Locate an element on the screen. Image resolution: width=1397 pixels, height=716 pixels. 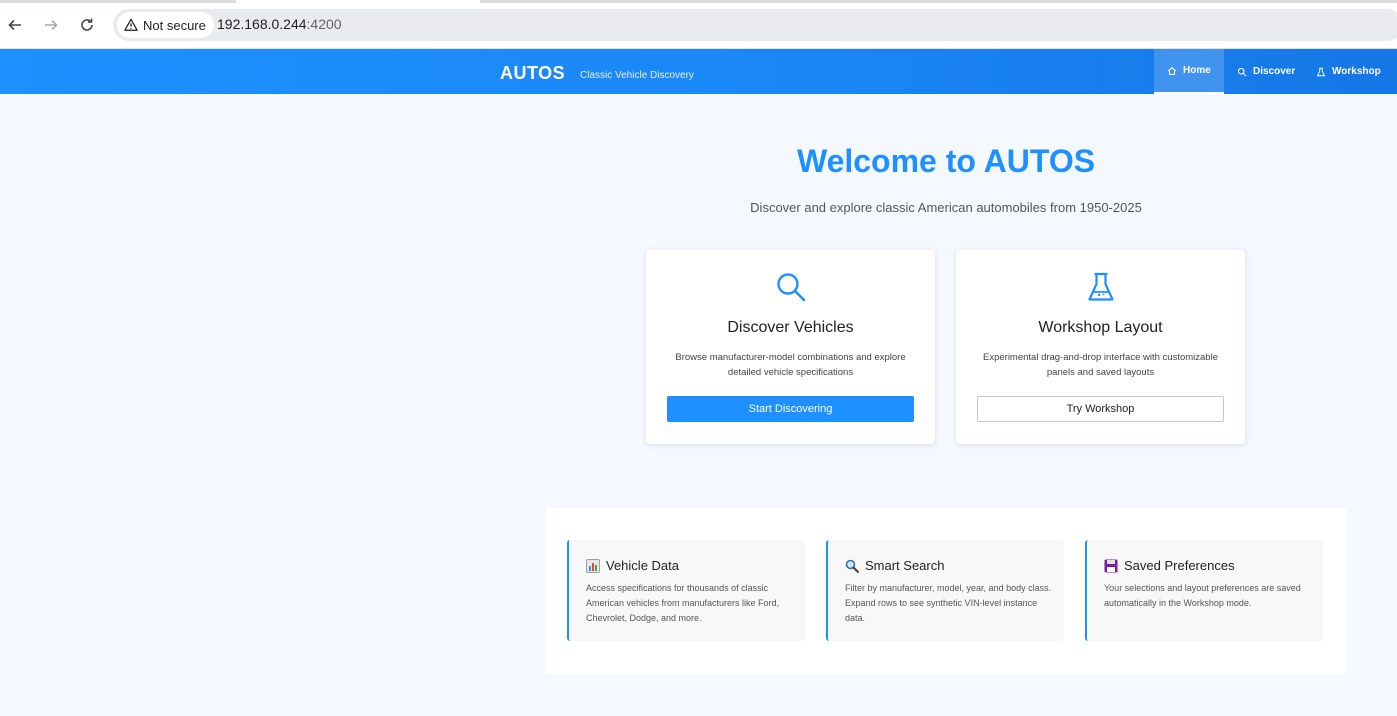
nav-workshop-label: Workshop is located at coordinates (1356, 71).